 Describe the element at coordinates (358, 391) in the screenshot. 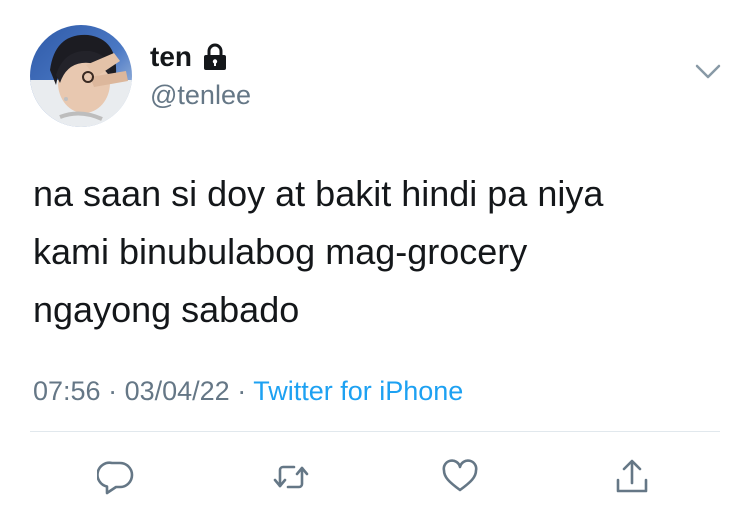

I see `tweet-source-link: Twitter for iPhone` at that location.